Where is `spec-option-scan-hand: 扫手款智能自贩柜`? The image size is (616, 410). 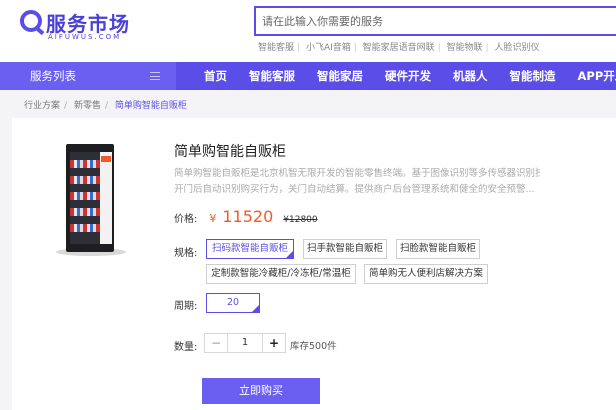
spec-option-scan-hand: 扫手款智能自贩柜 is located at coordinates (345, 249).